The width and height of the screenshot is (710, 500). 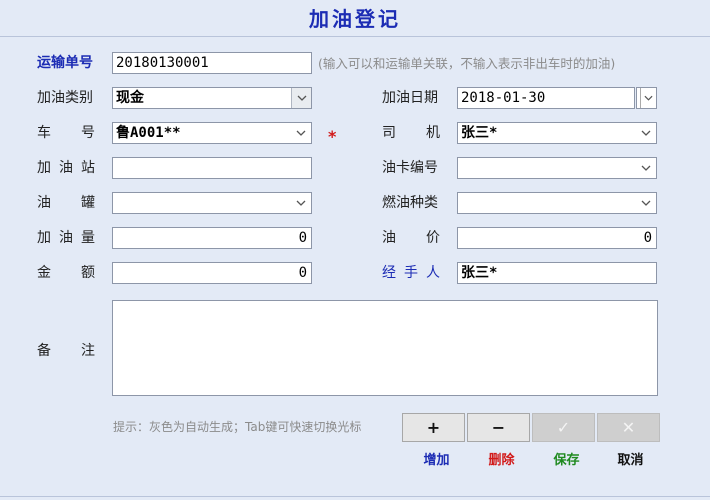 What do you see at coordinates (44, 351) in the screenshot?
I see `remark-label-char: 备` at bounding box center [44, 351].